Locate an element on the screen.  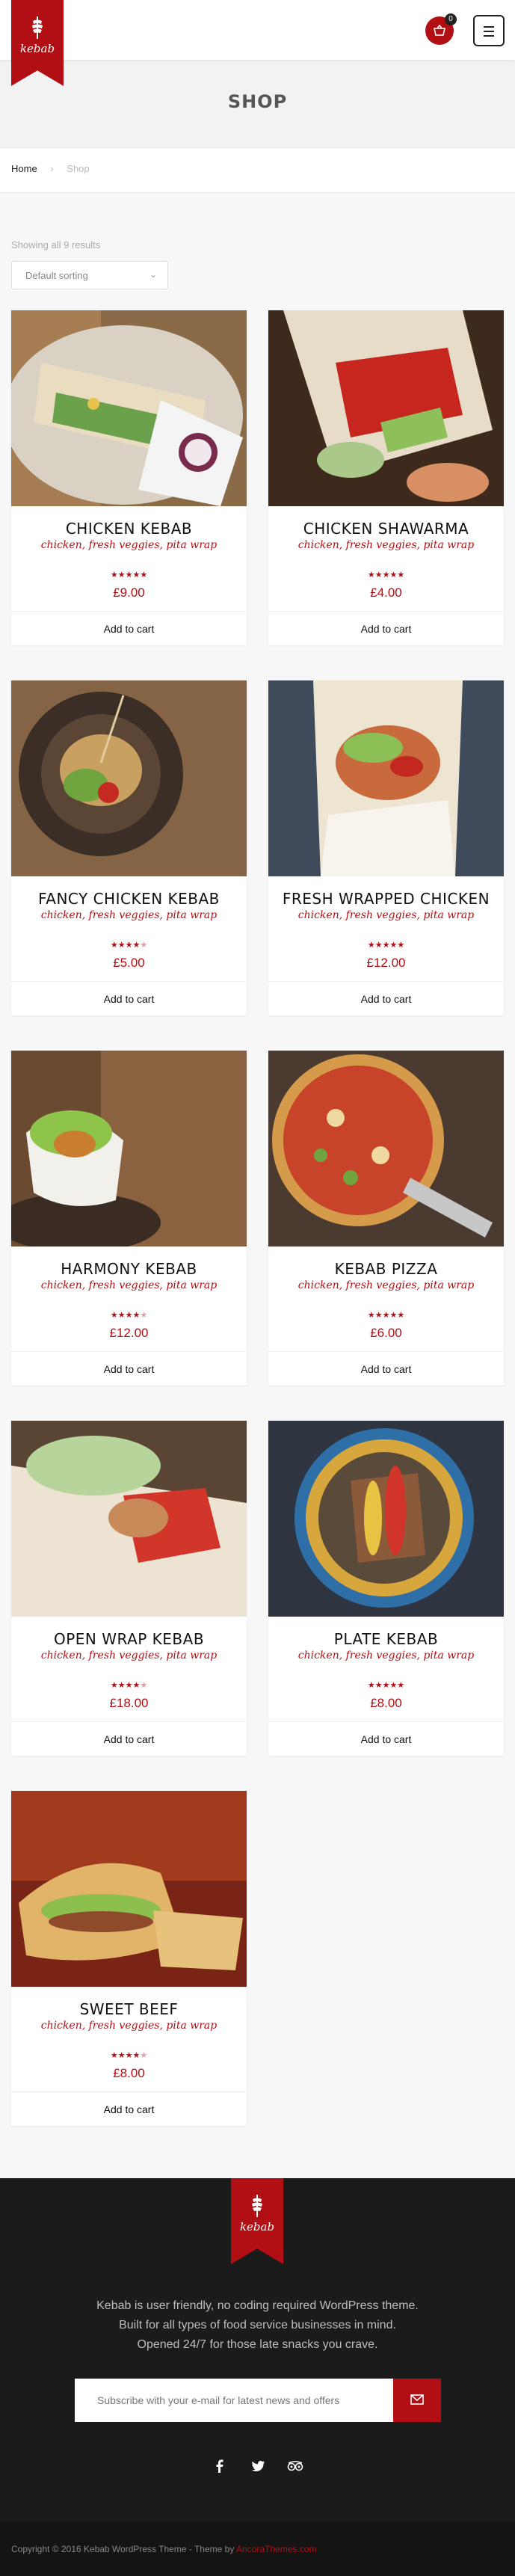
product-title: HARMONY KEBAB is located at coordinates (129, 1269).